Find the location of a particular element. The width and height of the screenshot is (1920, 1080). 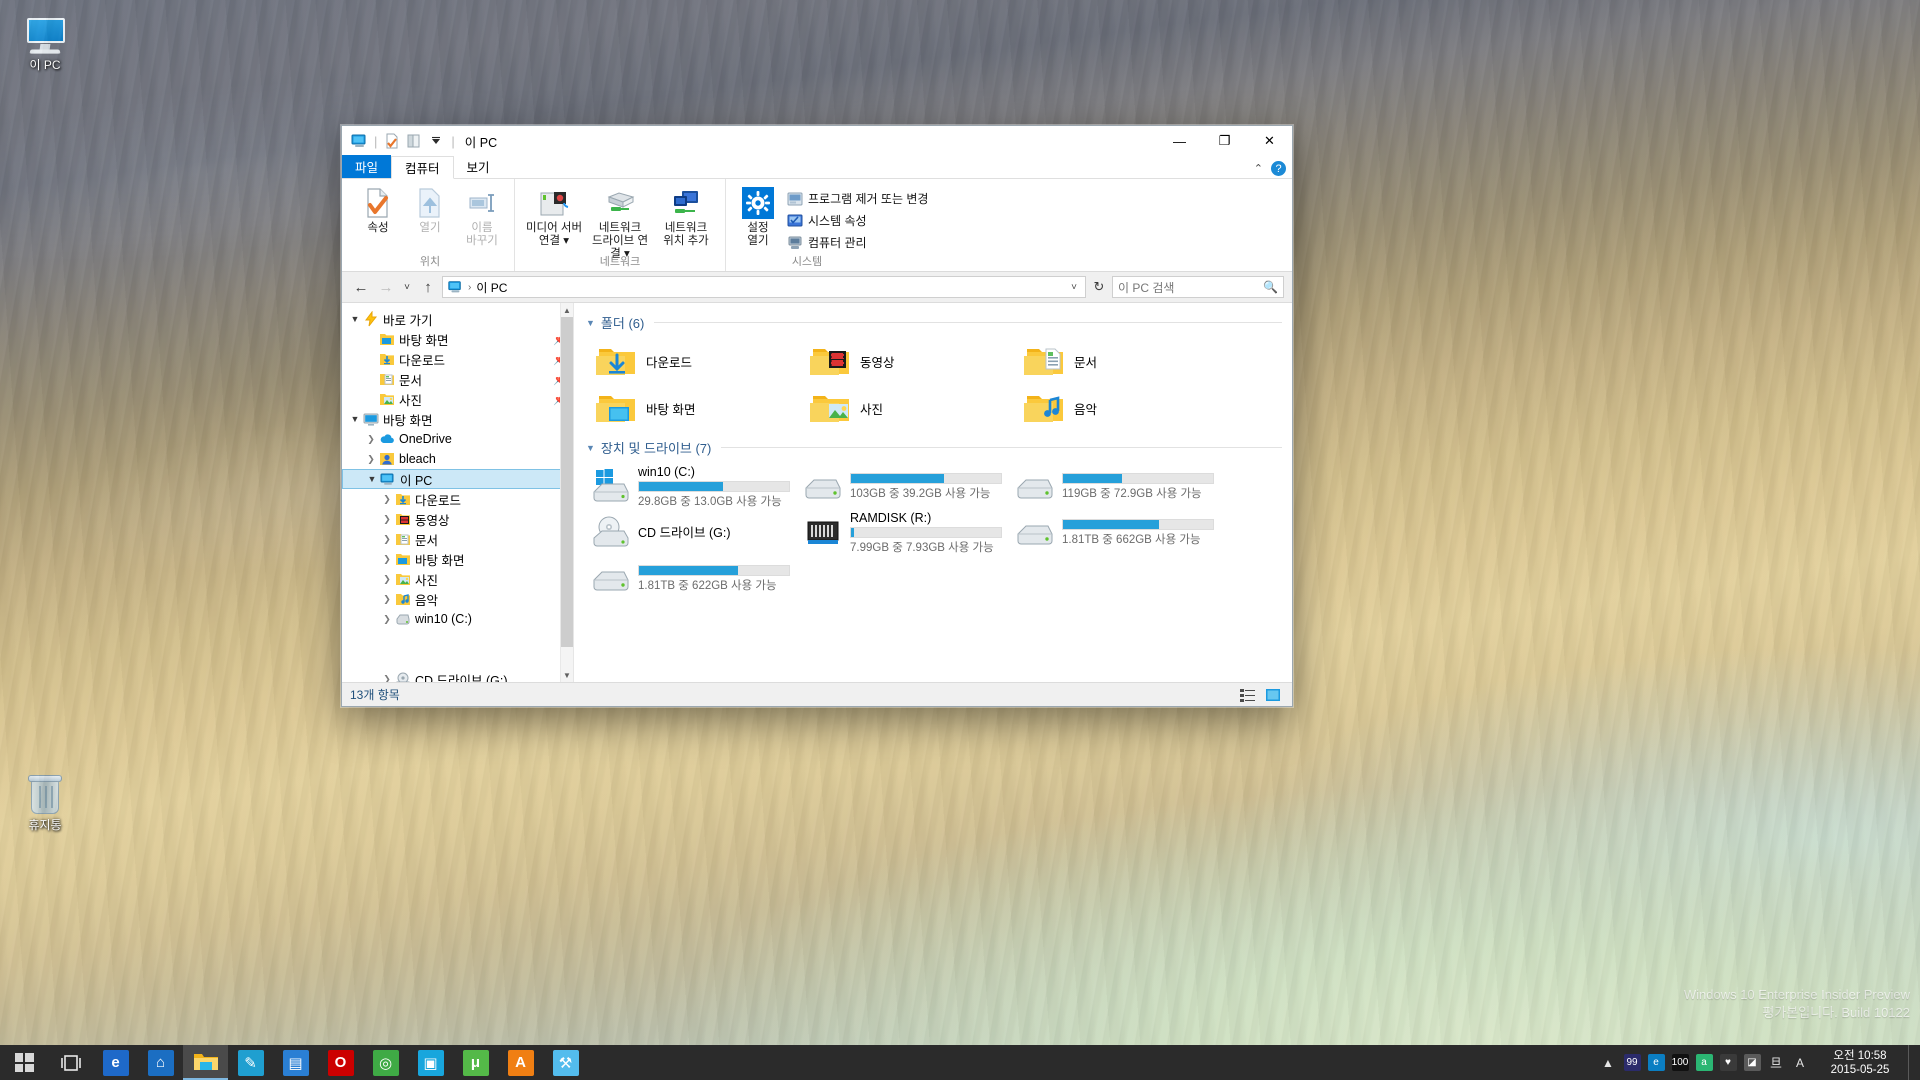

desktop-icon-recycle-bin: 휴지통 is located at coordinates (45, 800).